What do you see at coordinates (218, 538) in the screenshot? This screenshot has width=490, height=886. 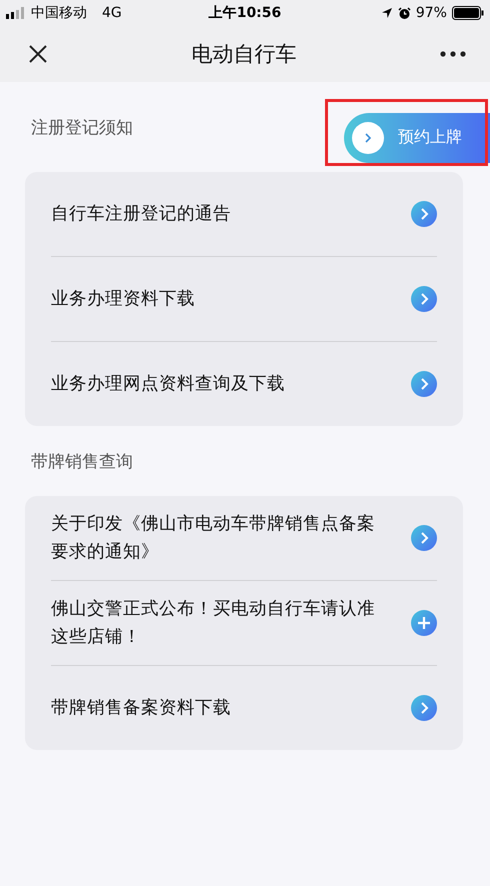 I see `list-item-link: 关于印发《佛山市电动车带牌销售点备案要求的通知》` at bounding box center [218, 538].